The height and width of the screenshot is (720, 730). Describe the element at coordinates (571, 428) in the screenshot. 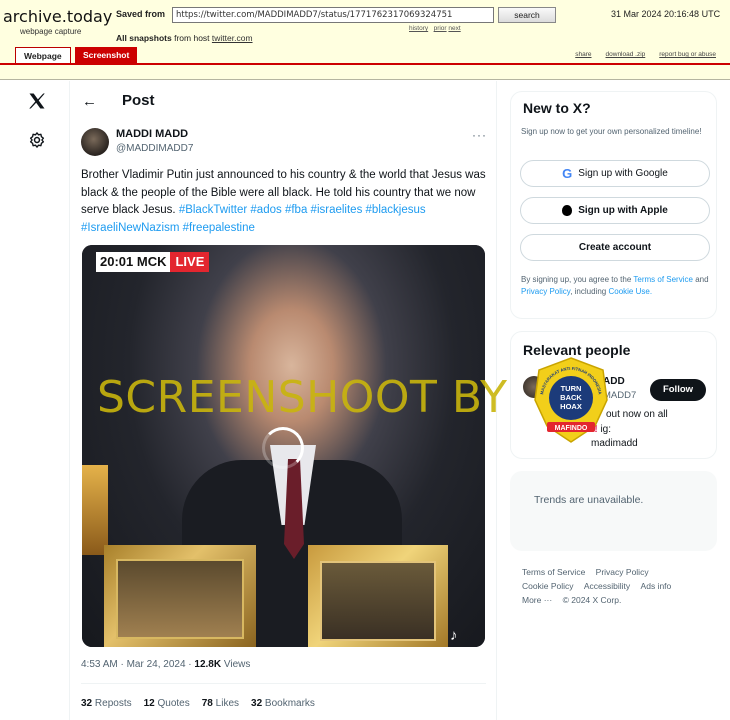

I see `badge-banner-text: MAFINDO` at that location.